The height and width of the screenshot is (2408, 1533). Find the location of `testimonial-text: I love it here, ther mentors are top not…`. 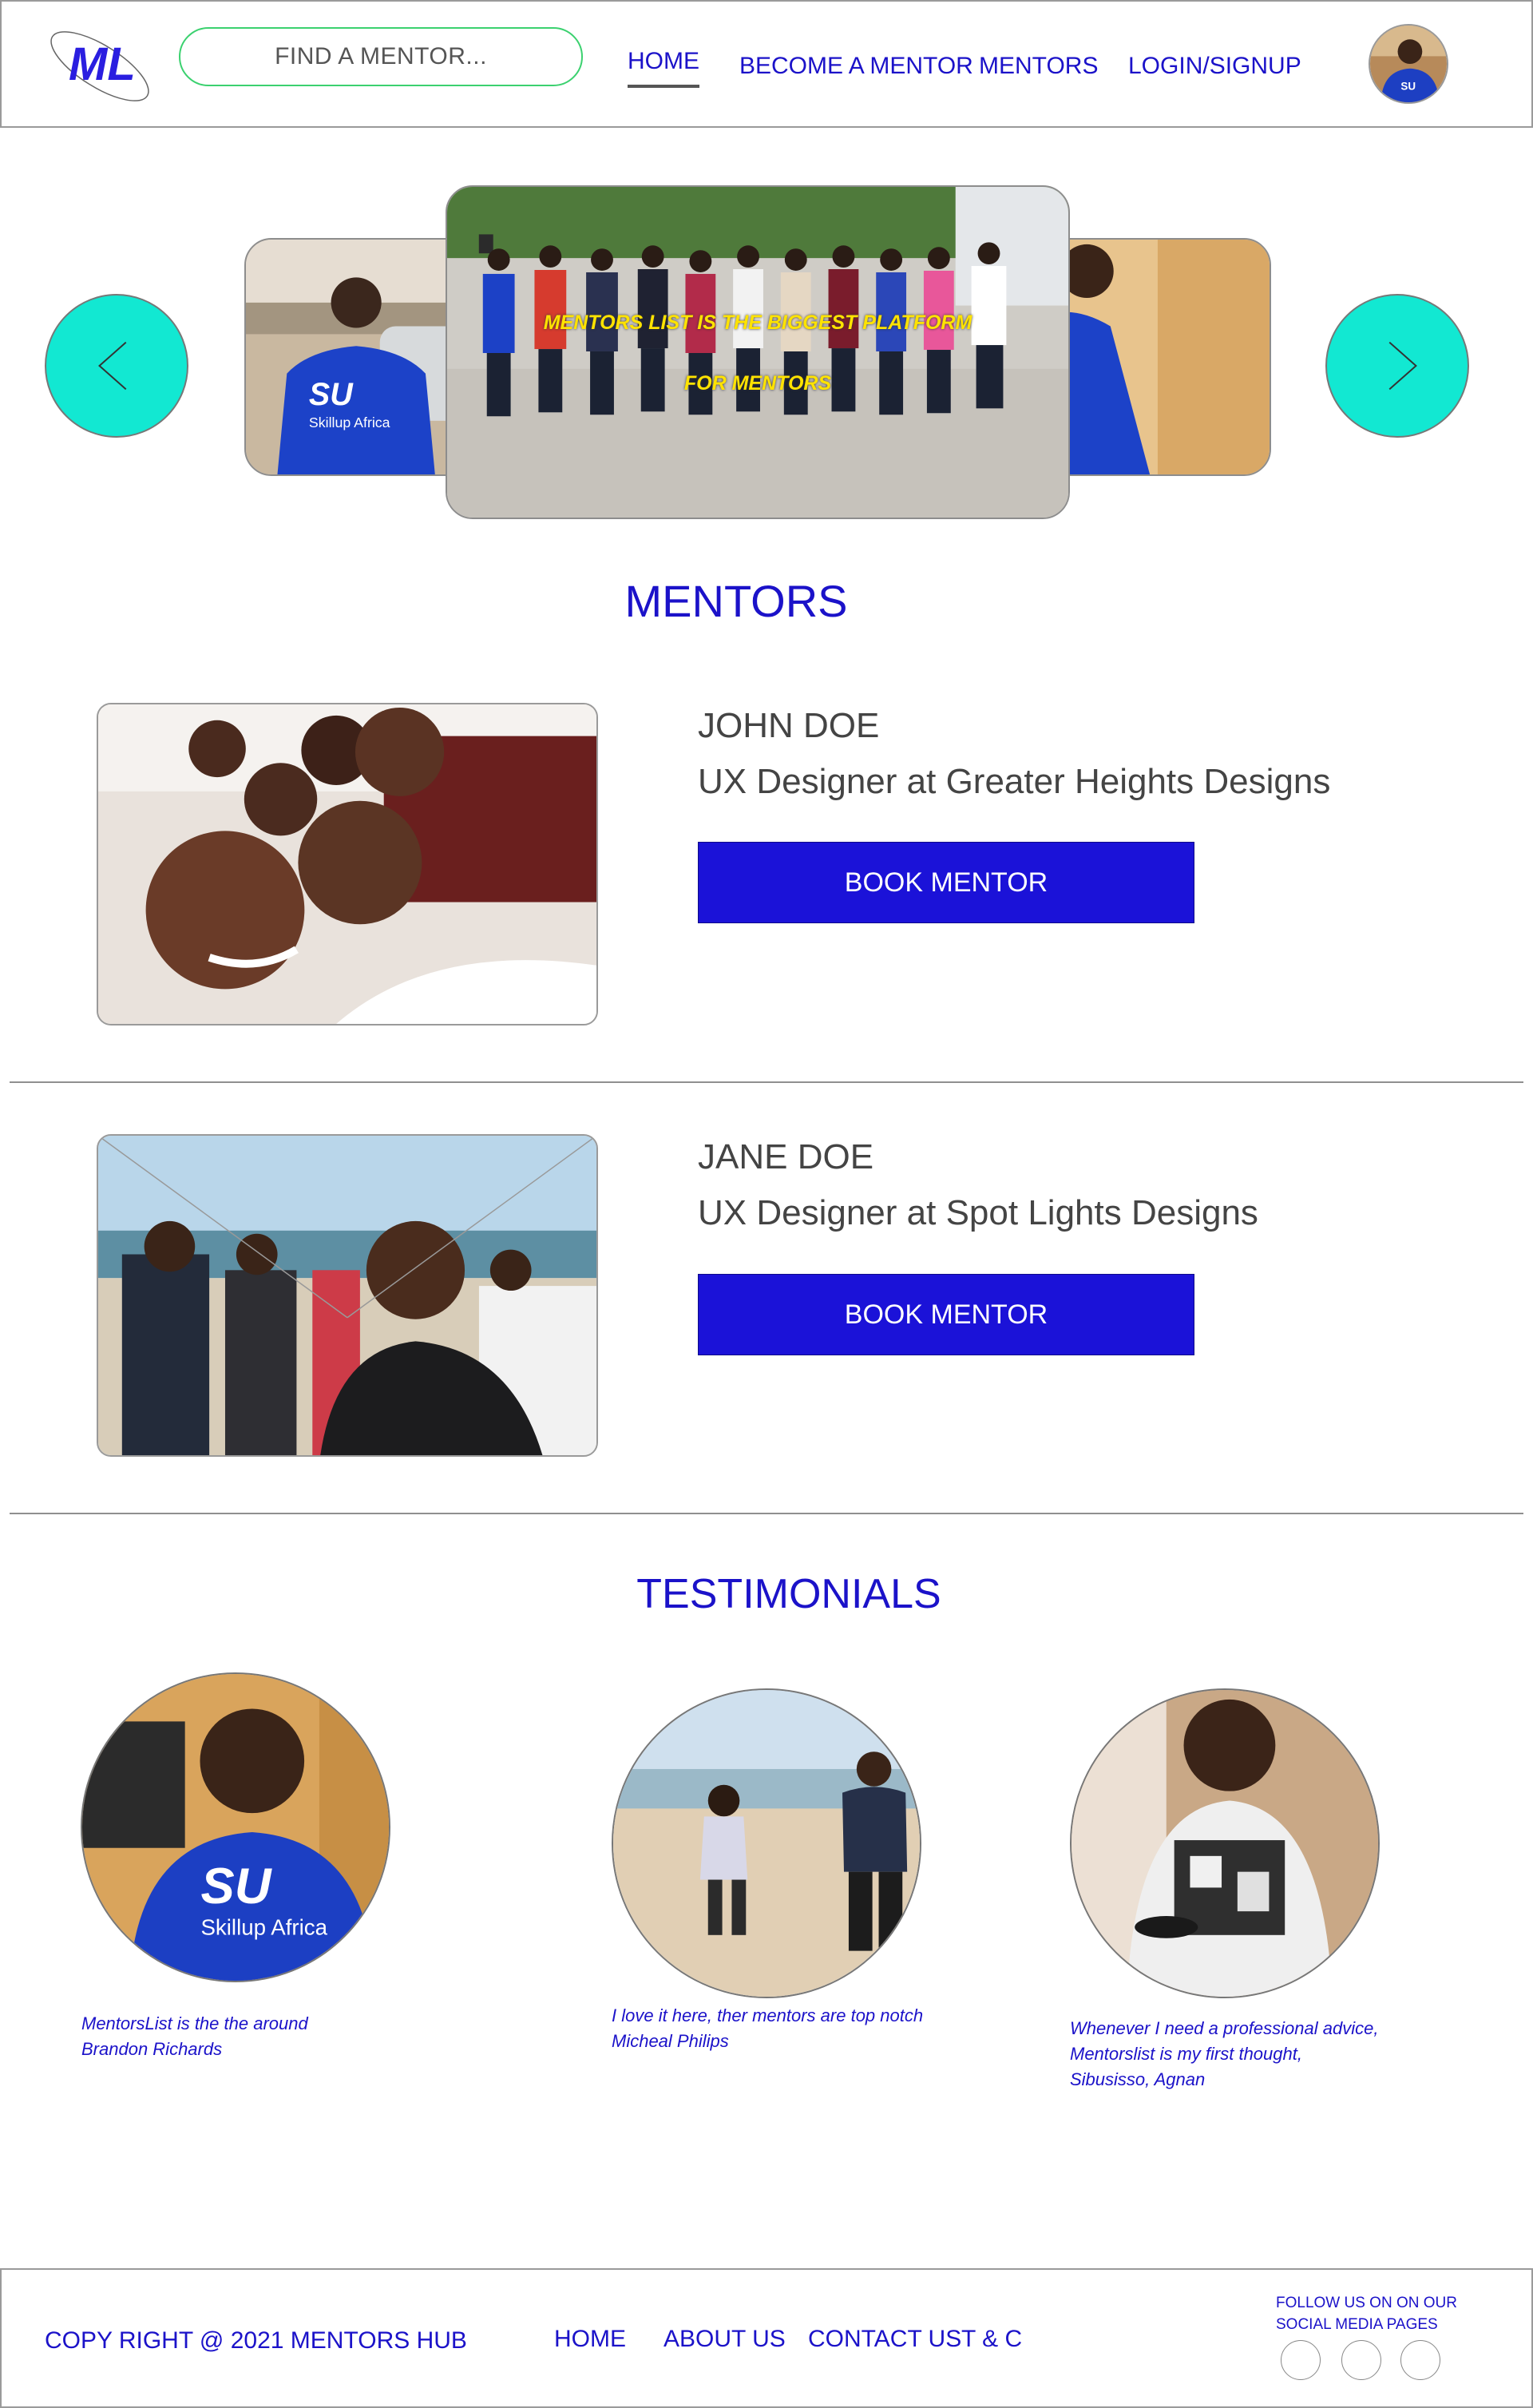

testimonial-text: I love it here, ther mentors are top not… is located at coordinates (795, 2028).